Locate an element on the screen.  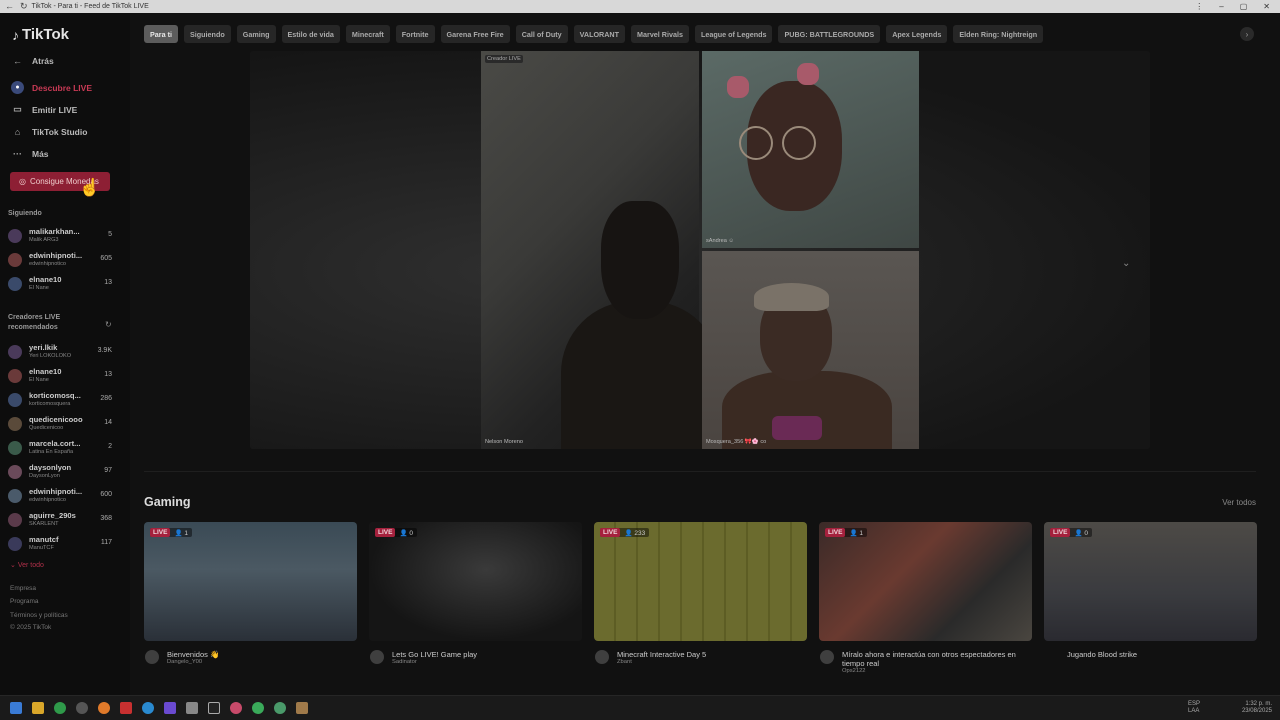
user-handle: edwinhipnotico is located at coordinates (48, 264).